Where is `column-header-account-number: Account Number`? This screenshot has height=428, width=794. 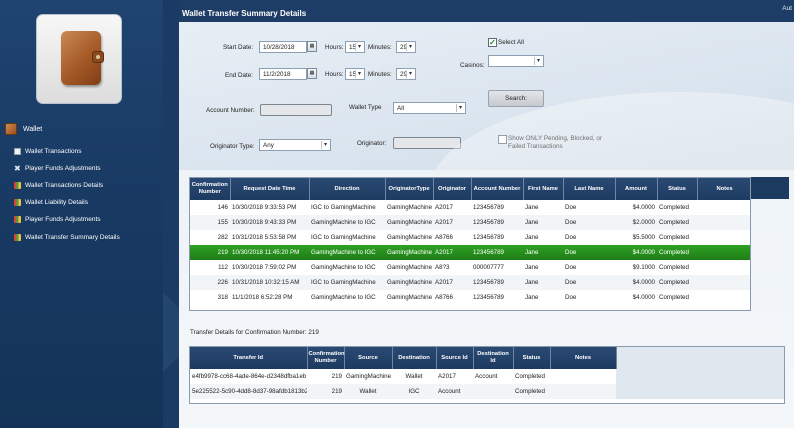
column-header-account-number: Account Number is located at coordinates (497, 189).